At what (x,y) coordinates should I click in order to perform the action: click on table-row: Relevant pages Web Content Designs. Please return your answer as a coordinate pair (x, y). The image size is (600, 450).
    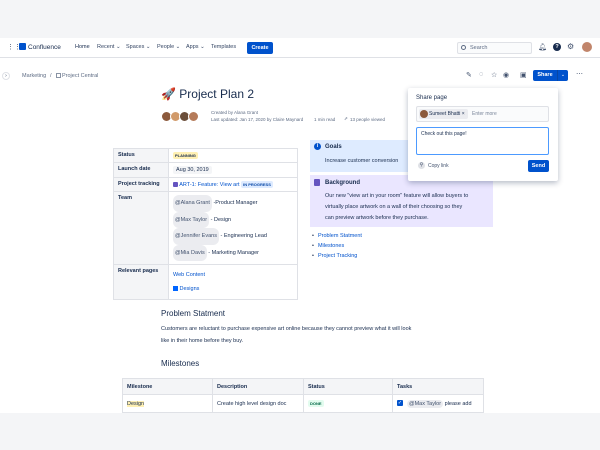
    Looking at the image, I should click on (205, 282).